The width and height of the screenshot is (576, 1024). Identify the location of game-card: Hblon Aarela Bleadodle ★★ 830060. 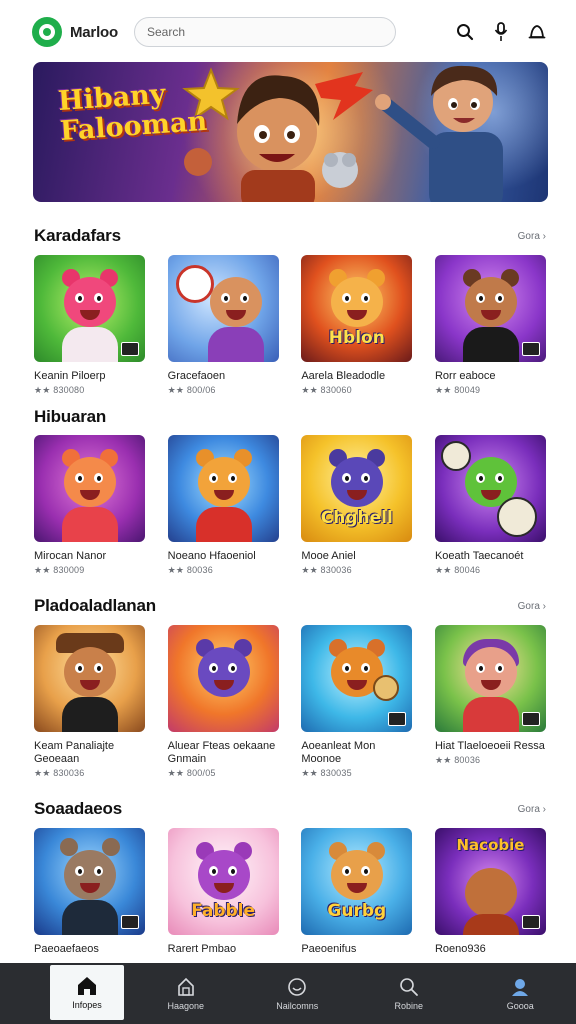
(357, 325).